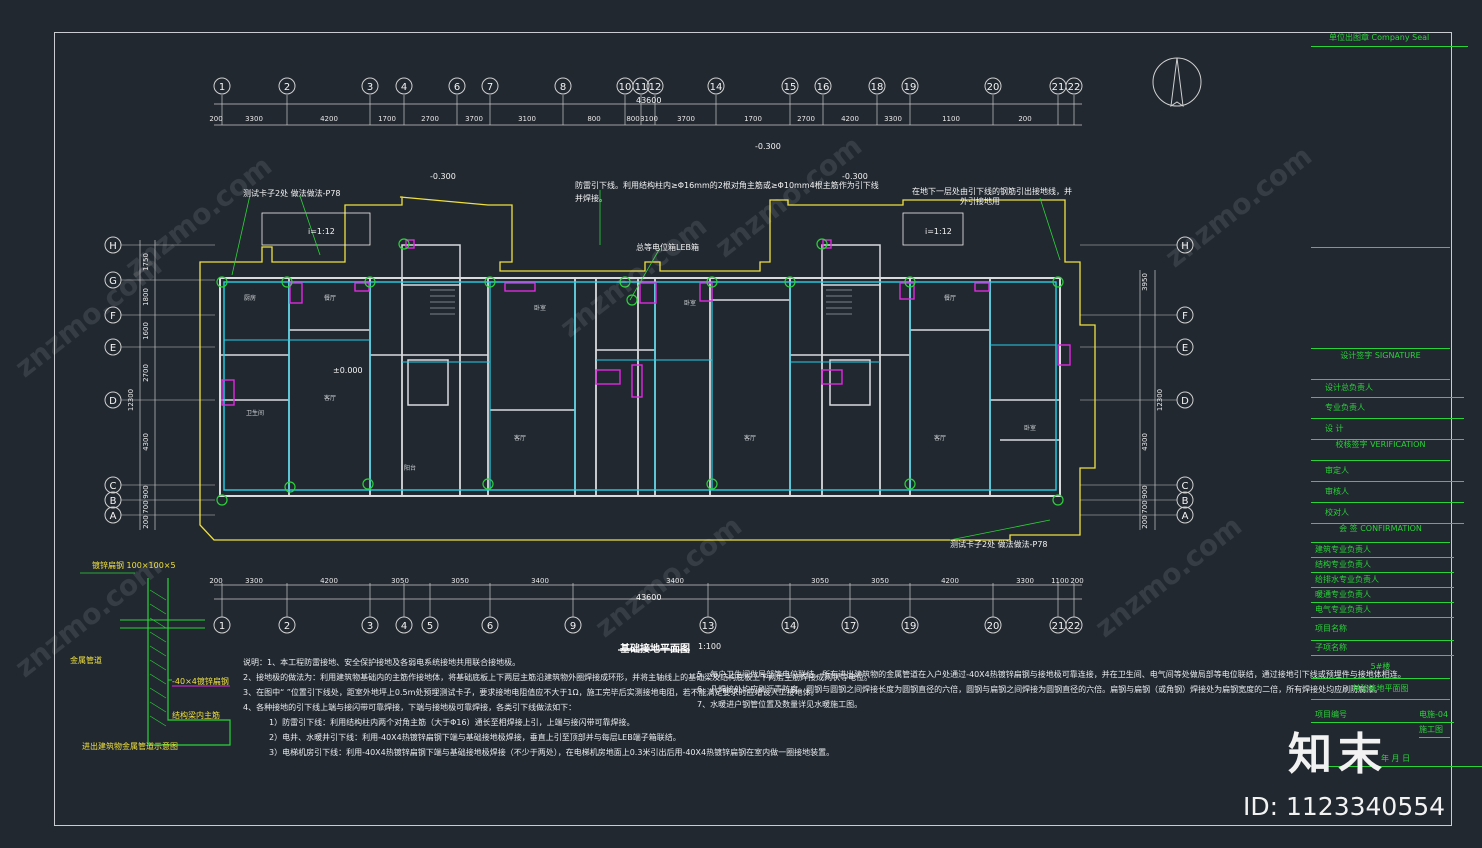 This screenshot has width=1482, height=848. I want to click on room-label: 厨房, so click(250, 298).